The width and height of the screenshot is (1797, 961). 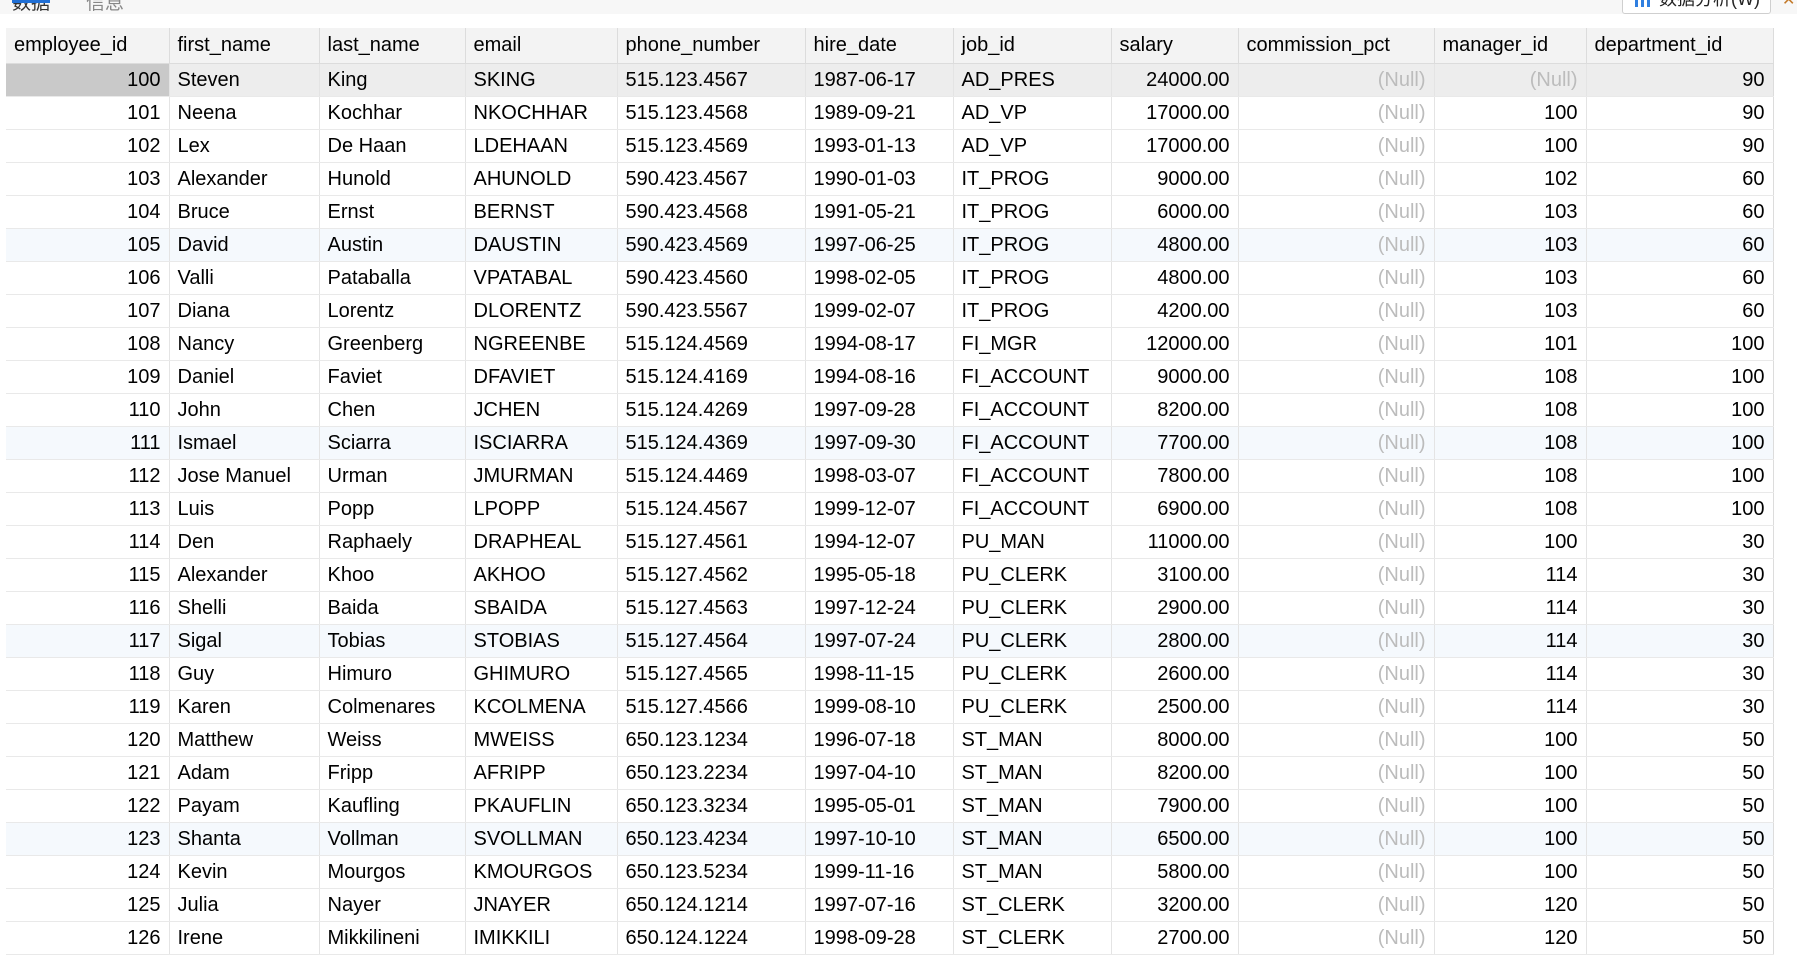 I want to click on cell-last-name: Baida, so click(x=392, y=608).